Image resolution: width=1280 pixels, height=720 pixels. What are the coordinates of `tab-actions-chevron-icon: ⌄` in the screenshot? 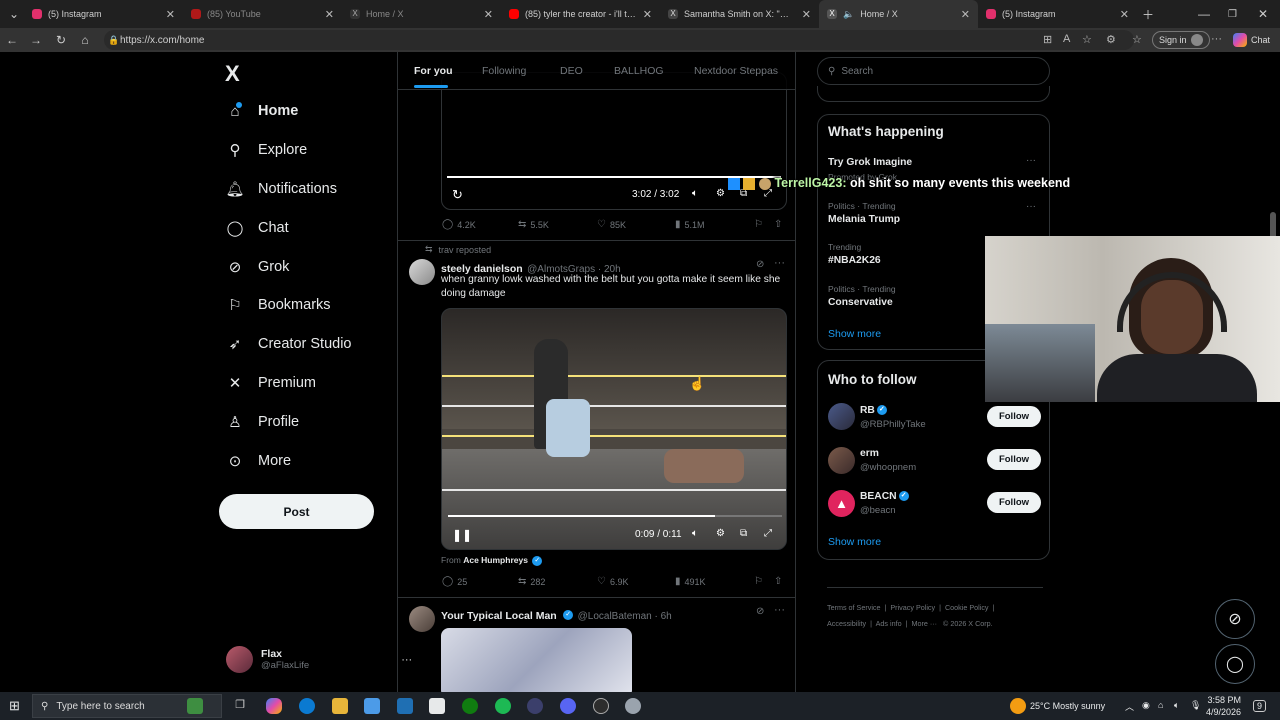 It's located at (14, 14).